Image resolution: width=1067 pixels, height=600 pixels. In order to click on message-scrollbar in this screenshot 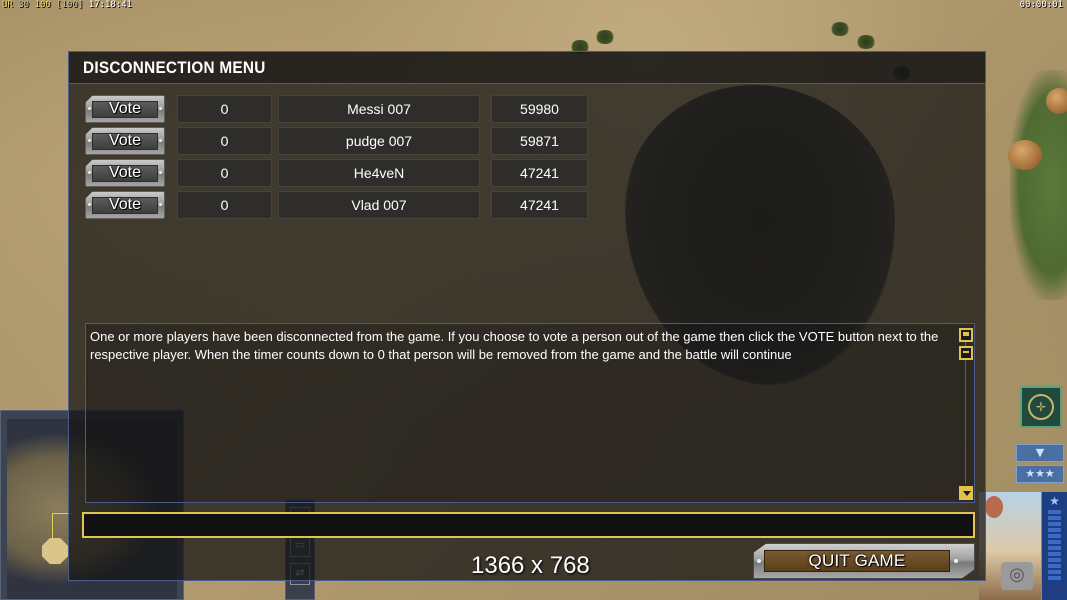, I will do `click(967, 413)`.